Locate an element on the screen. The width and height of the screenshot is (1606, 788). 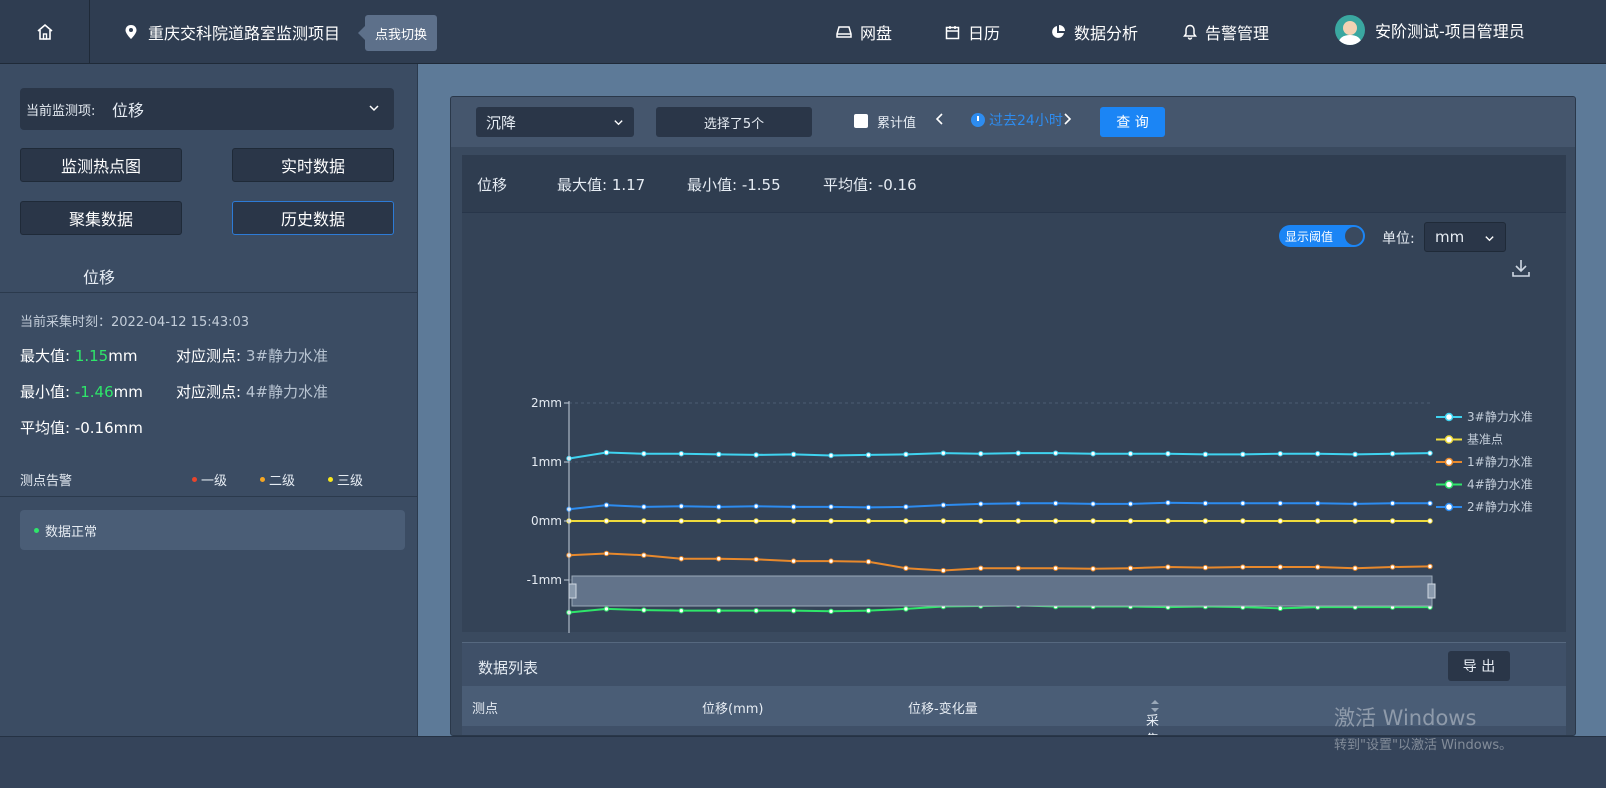
home-button is located at coordinates (45, 32).